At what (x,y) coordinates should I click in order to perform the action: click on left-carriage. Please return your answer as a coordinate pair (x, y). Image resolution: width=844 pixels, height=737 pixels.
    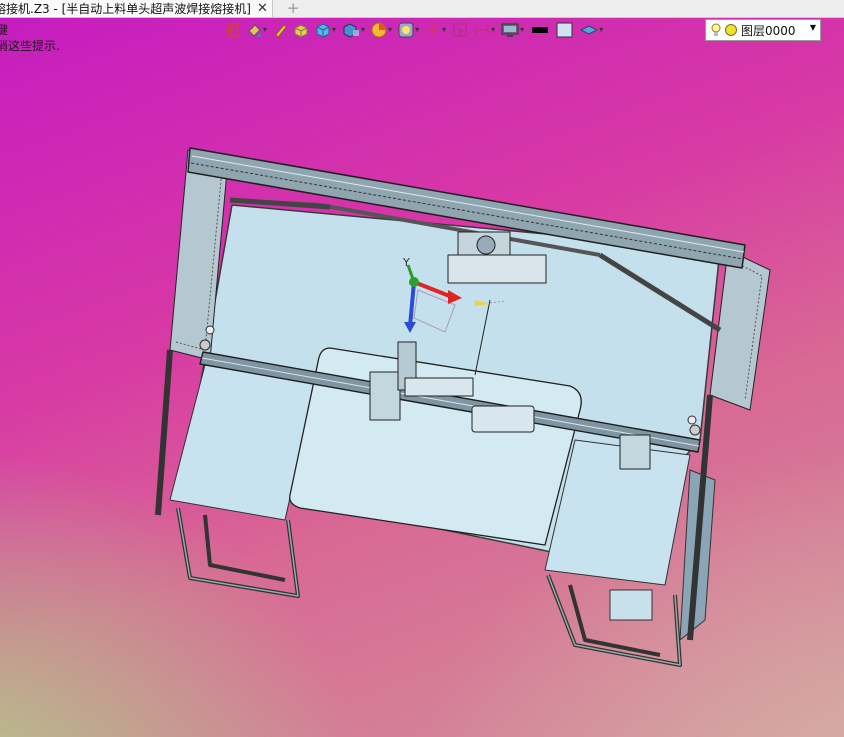
    Looking at the image, I should click on (385, 396).